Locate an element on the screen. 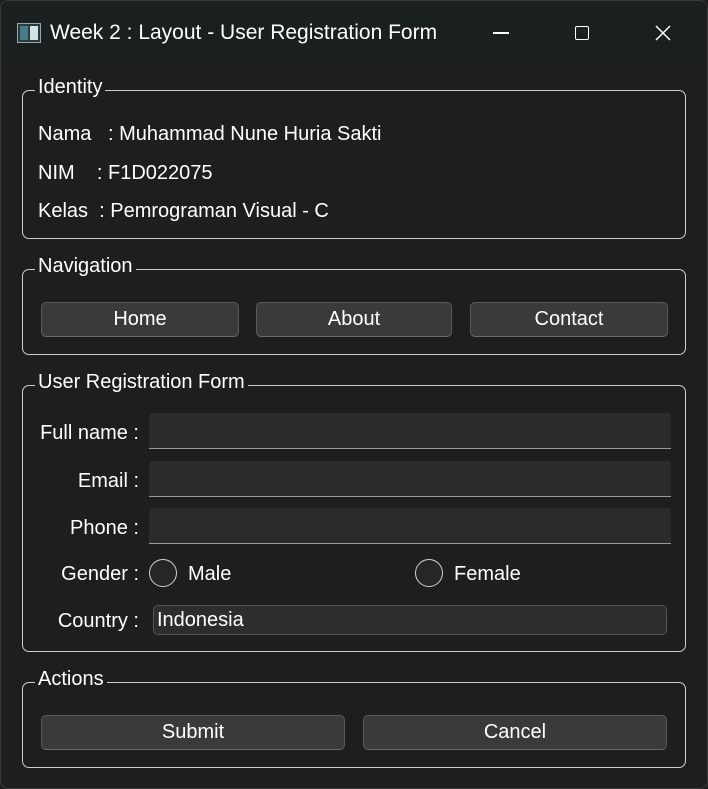 The height and width of the screenshot is (789, 708). navigation-group-title: Navigation is located at coordinates (85, 266).